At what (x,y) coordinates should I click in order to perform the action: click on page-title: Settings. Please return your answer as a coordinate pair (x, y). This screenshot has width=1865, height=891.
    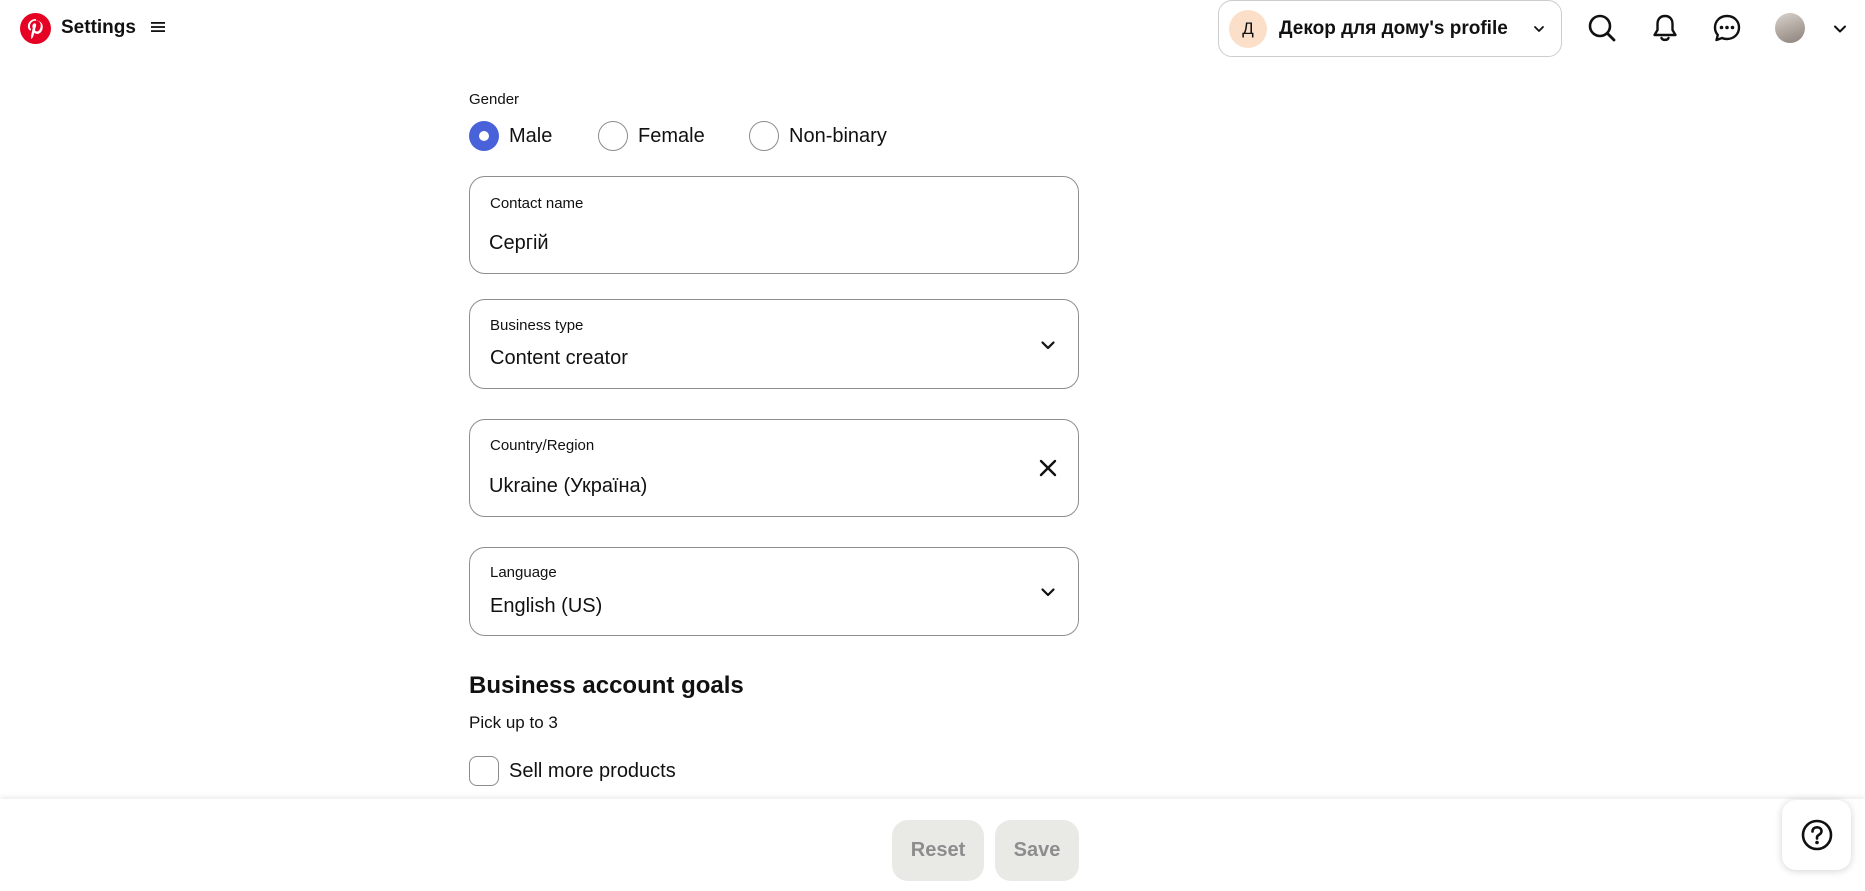
    Looking at the image, I should click on (98, 27).